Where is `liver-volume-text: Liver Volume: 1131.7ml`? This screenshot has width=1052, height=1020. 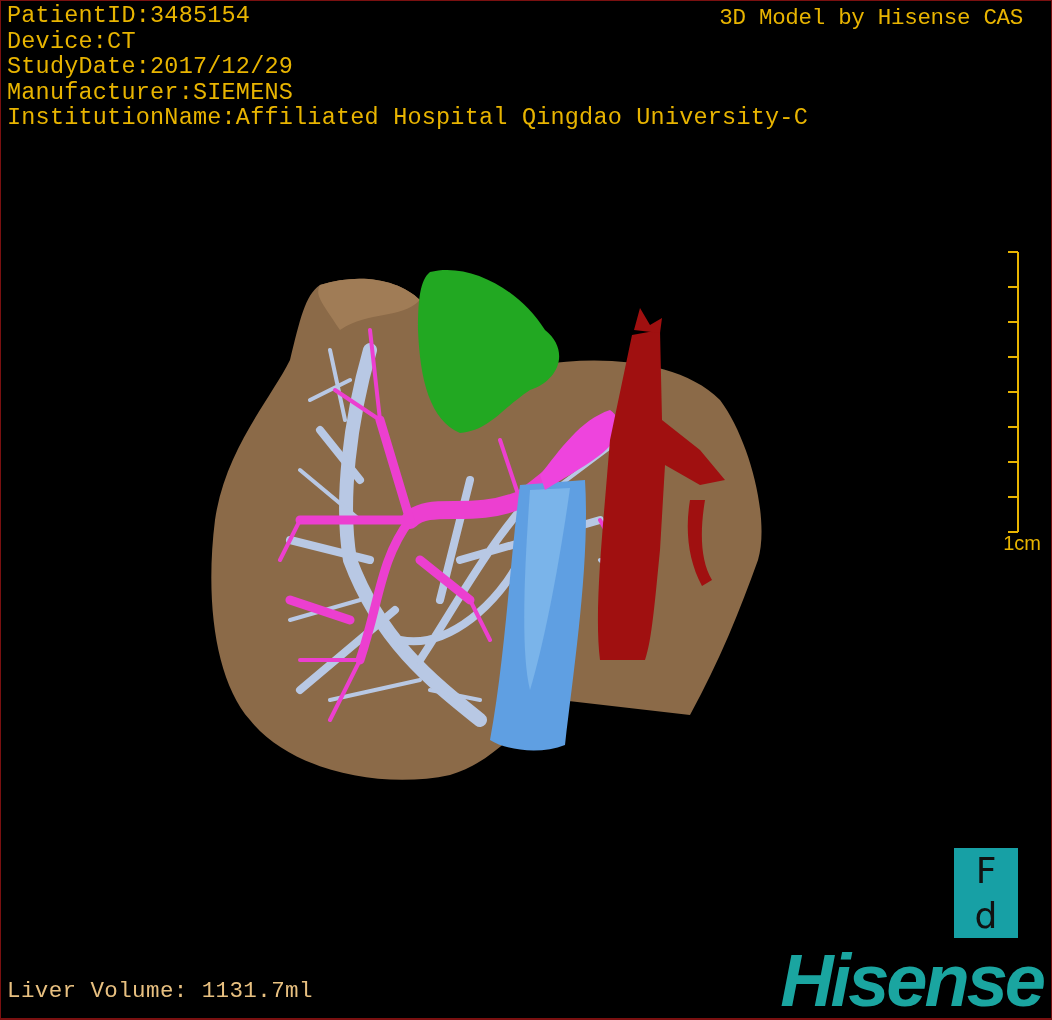 liver-volume-text: Liver Volume: 1131.7ml is located at coordinates (159, 992).